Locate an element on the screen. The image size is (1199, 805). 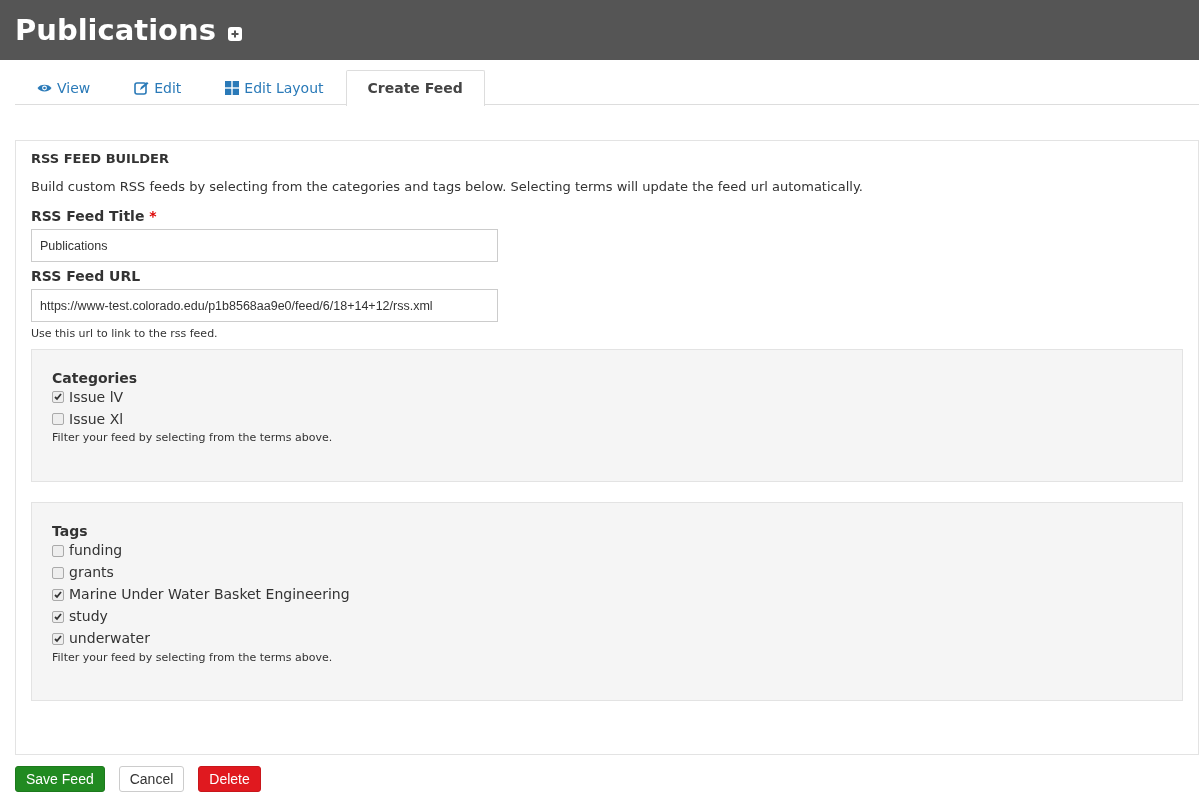
checkbox-label: study is located at coordinates (88, 617).